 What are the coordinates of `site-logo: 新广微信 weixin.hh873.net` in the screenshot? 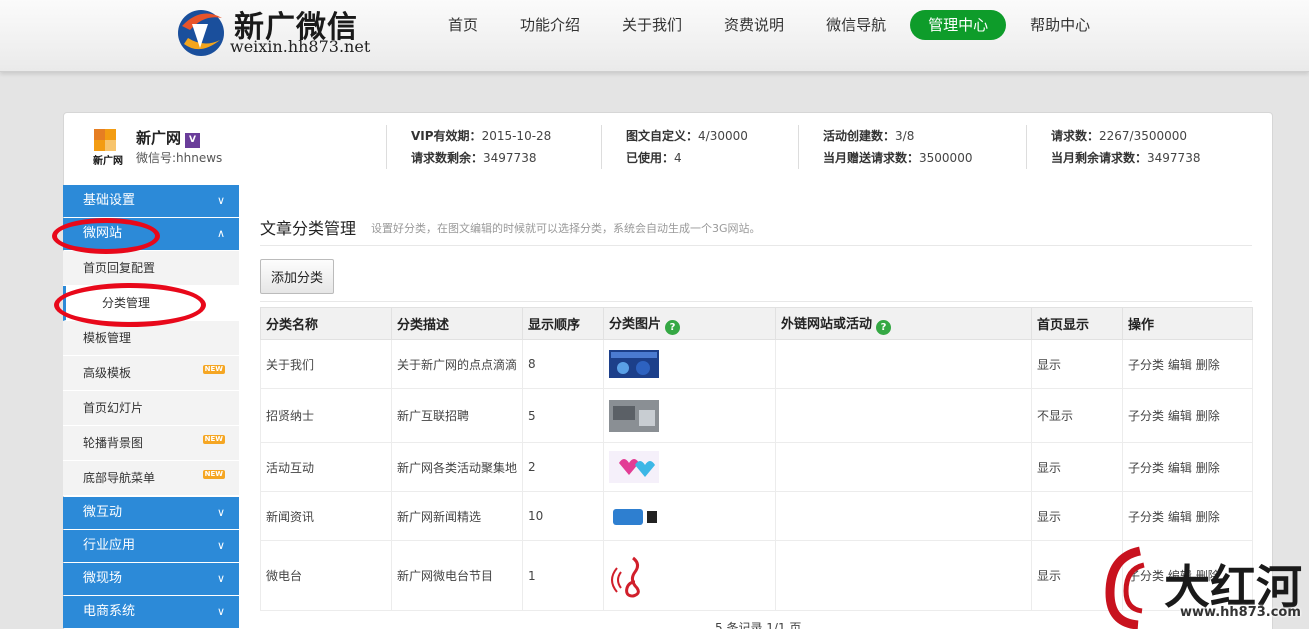 It's located at (272, 31).